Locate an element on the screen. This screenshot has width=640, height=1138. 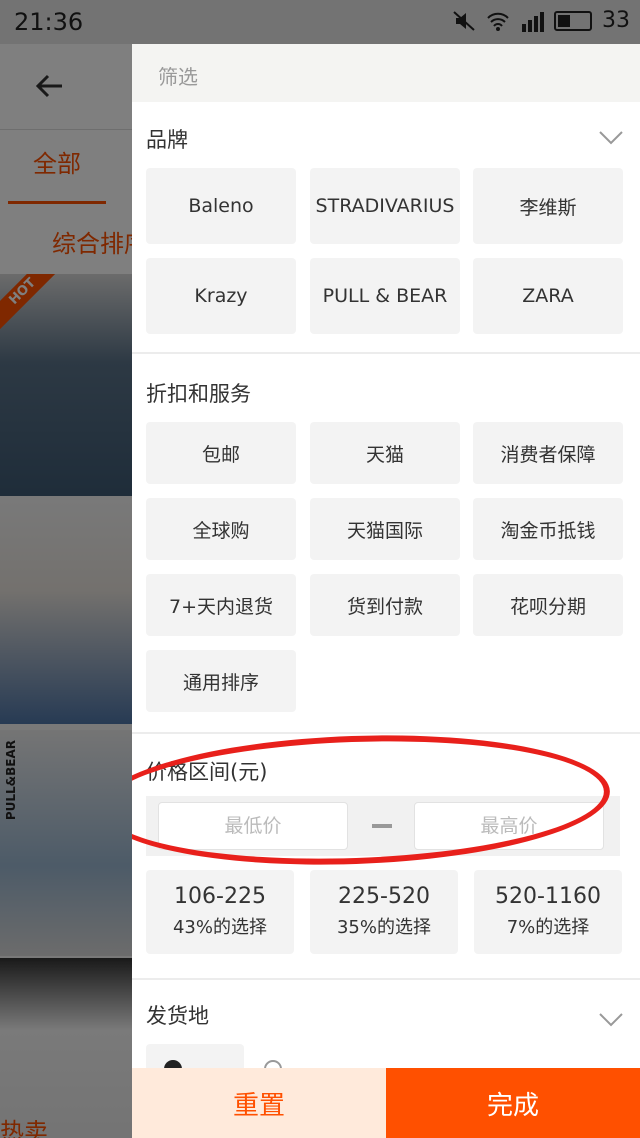
min-price-input is located at coordinates (253, 826).